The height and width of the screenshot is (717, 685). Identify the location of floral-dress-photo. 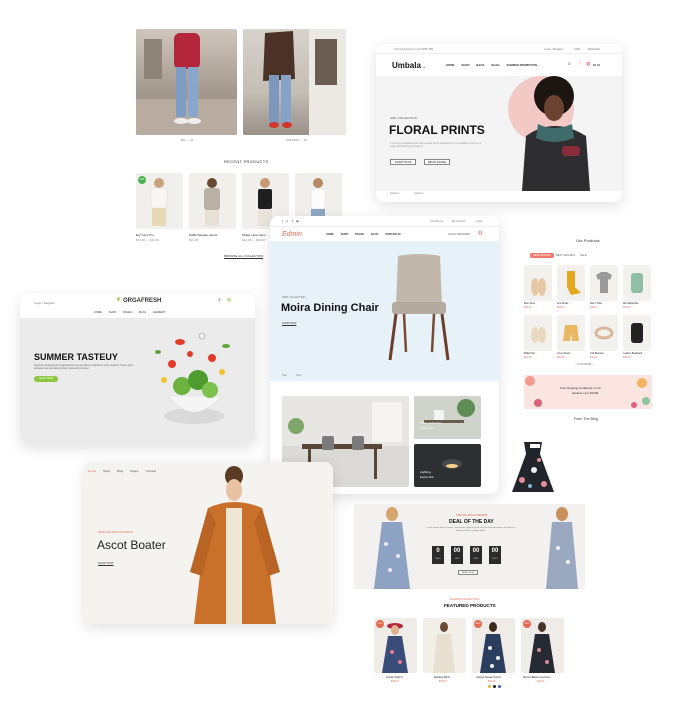
(533, 467).